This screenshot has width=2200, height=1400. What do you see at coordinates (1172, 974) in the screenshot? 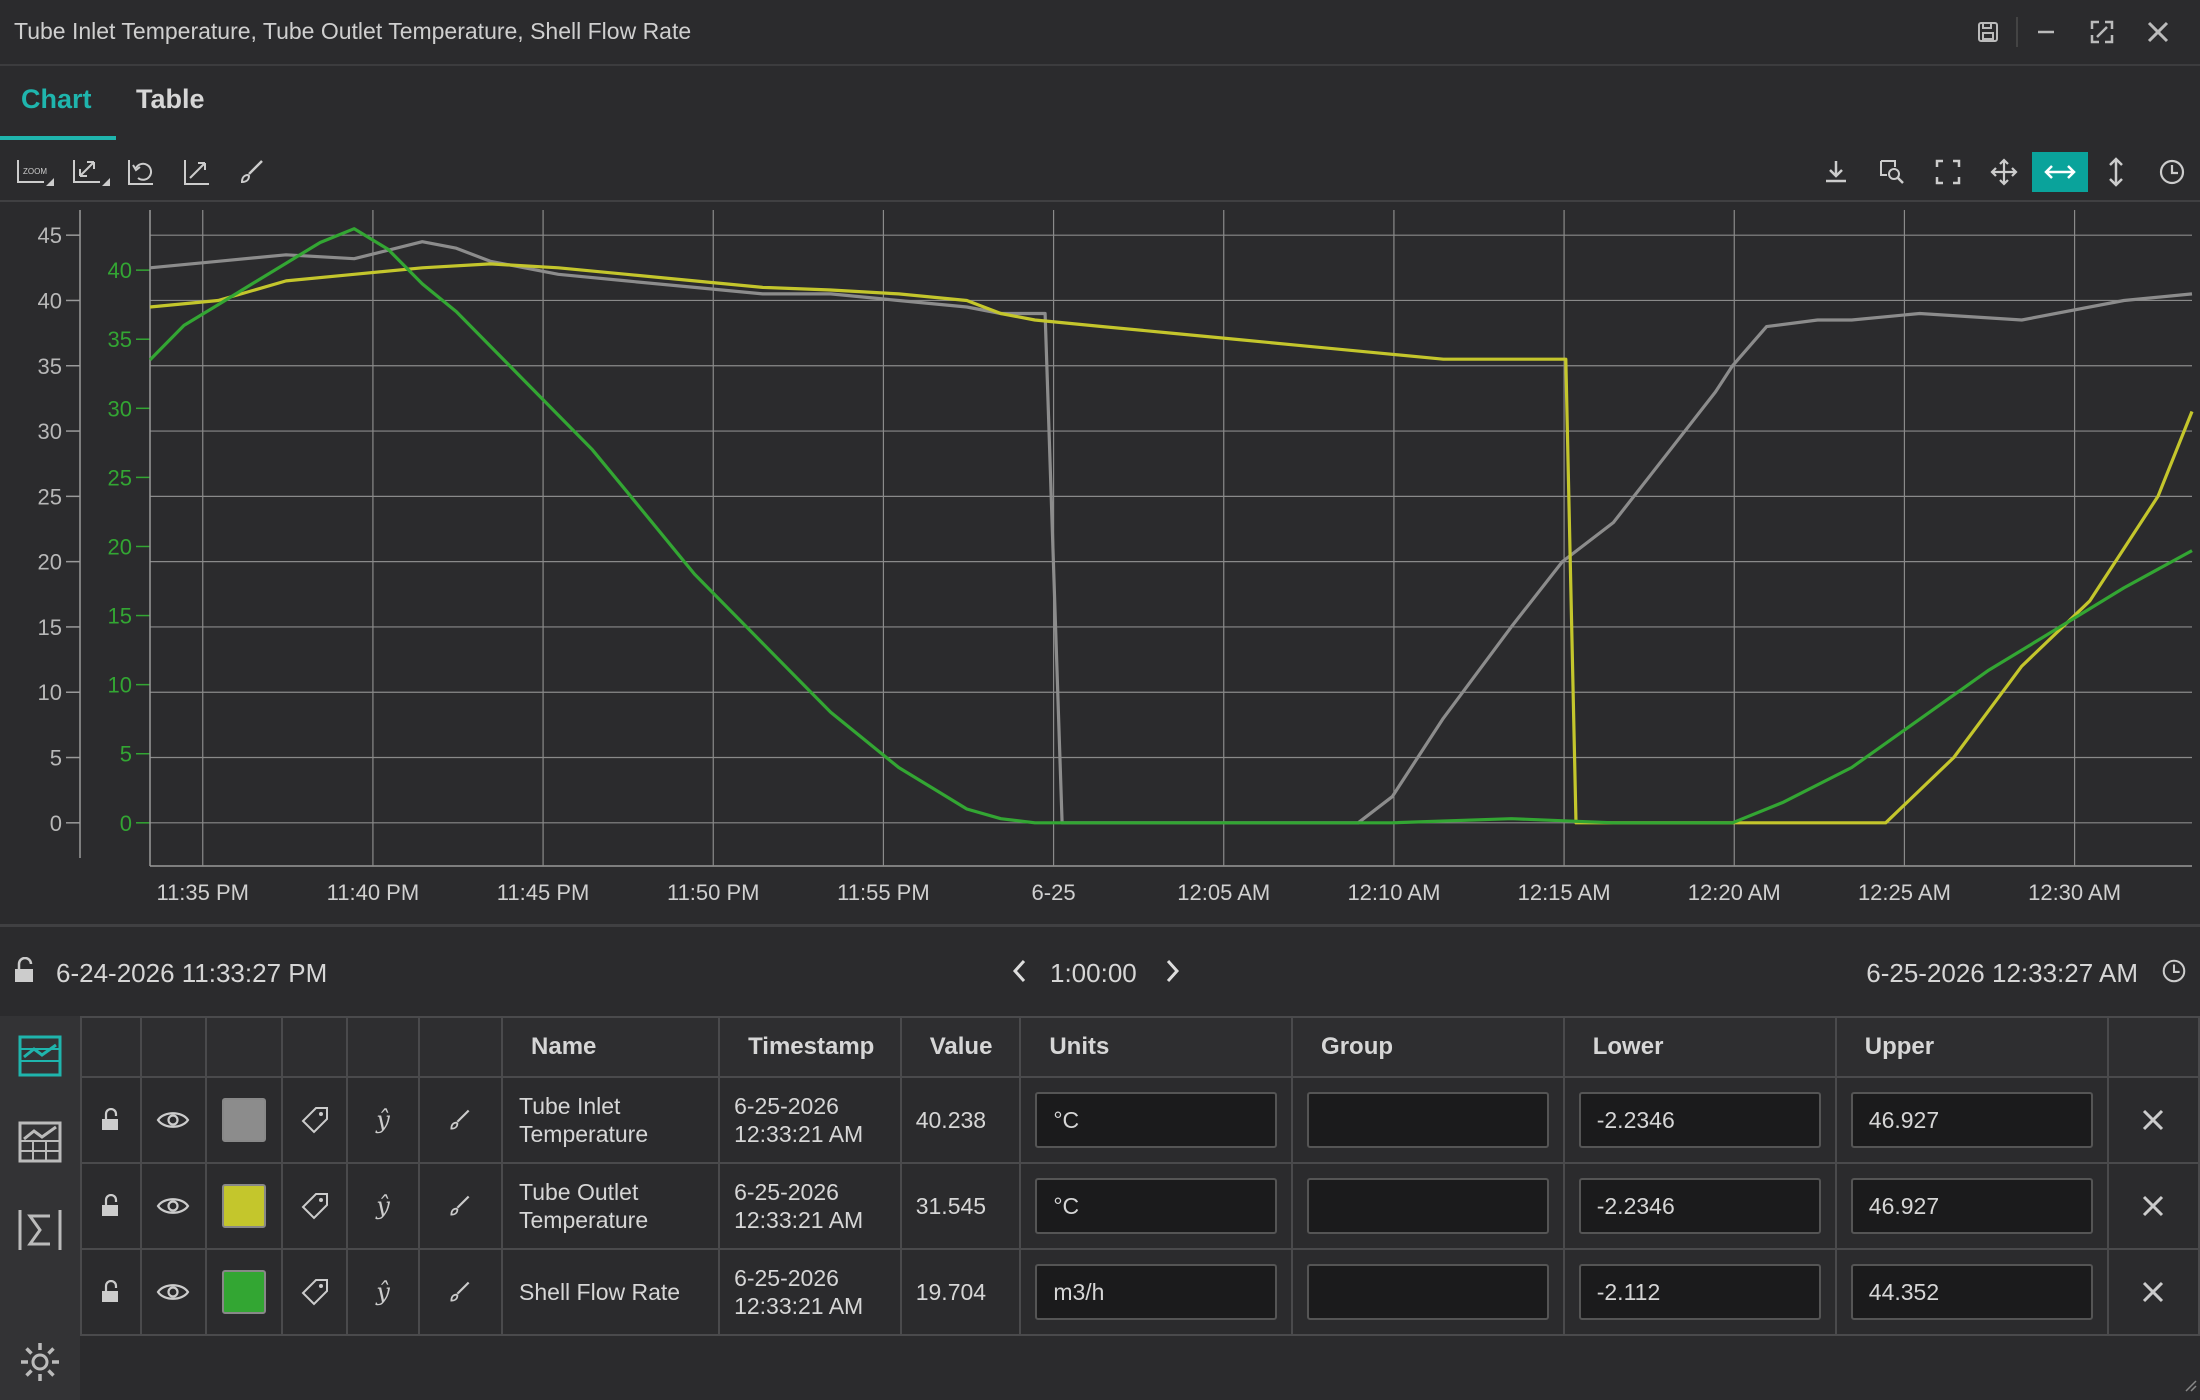
I see `chevron-right-icon` at bounding box center [1172, 974].